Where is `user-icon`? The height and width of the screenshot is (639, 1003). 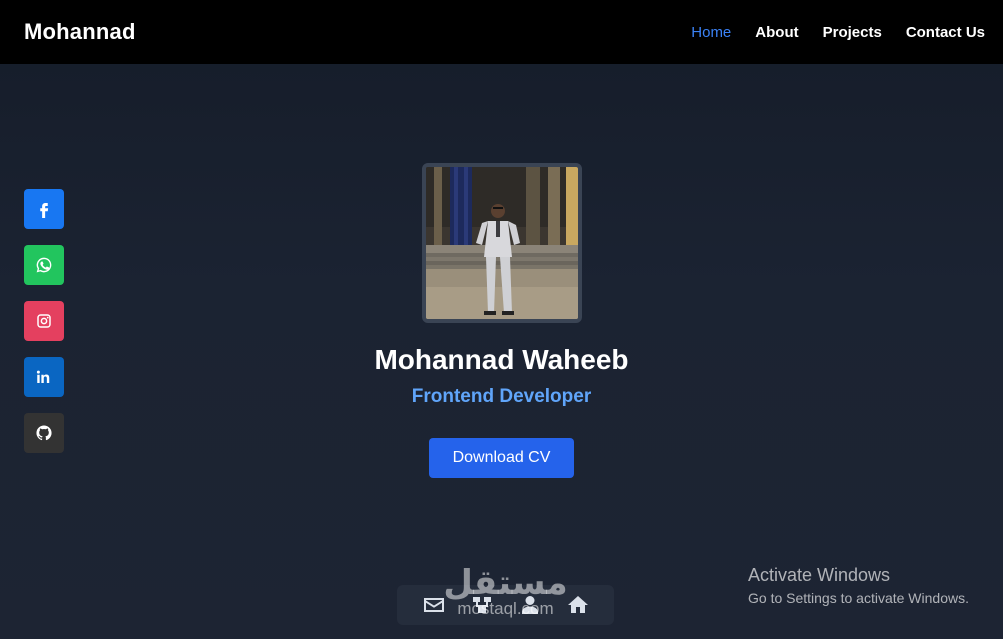 user-icon is located at coordinates (530, 605).